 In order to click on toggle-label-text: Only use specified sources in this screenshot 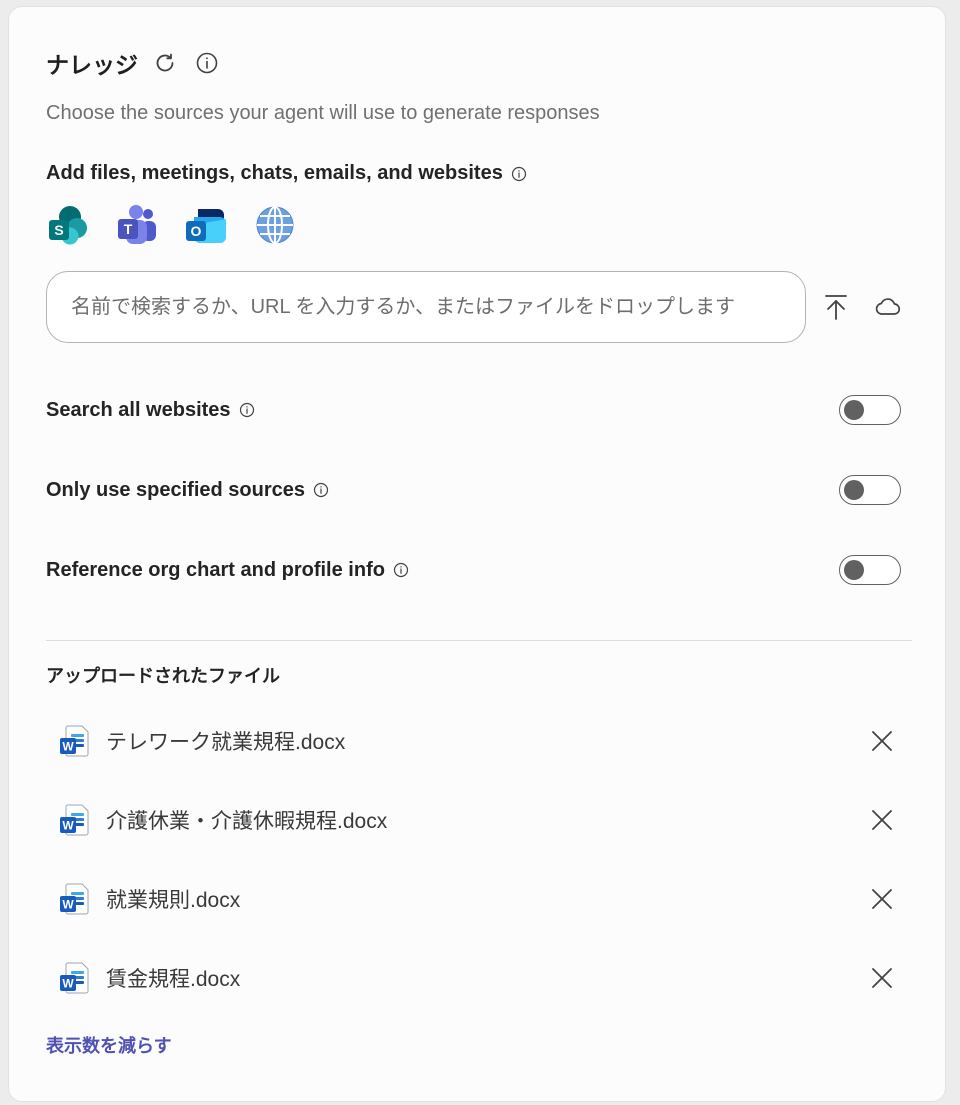, I will do `click(175, 489)`.